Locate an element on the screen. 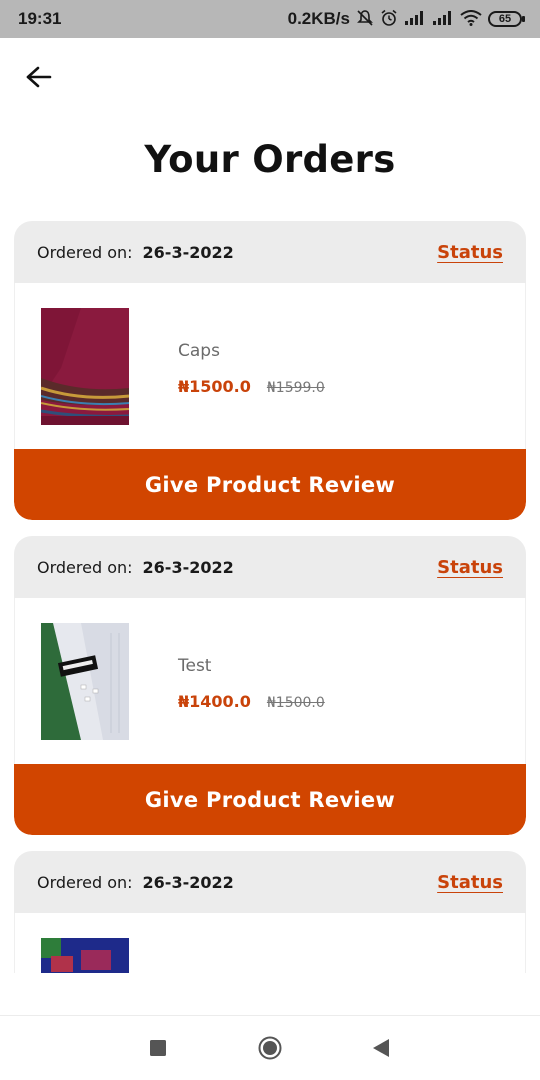 The width and height of the screenshot is (540, 1080). arrow-left-icon is located at coordinates (39, 77).